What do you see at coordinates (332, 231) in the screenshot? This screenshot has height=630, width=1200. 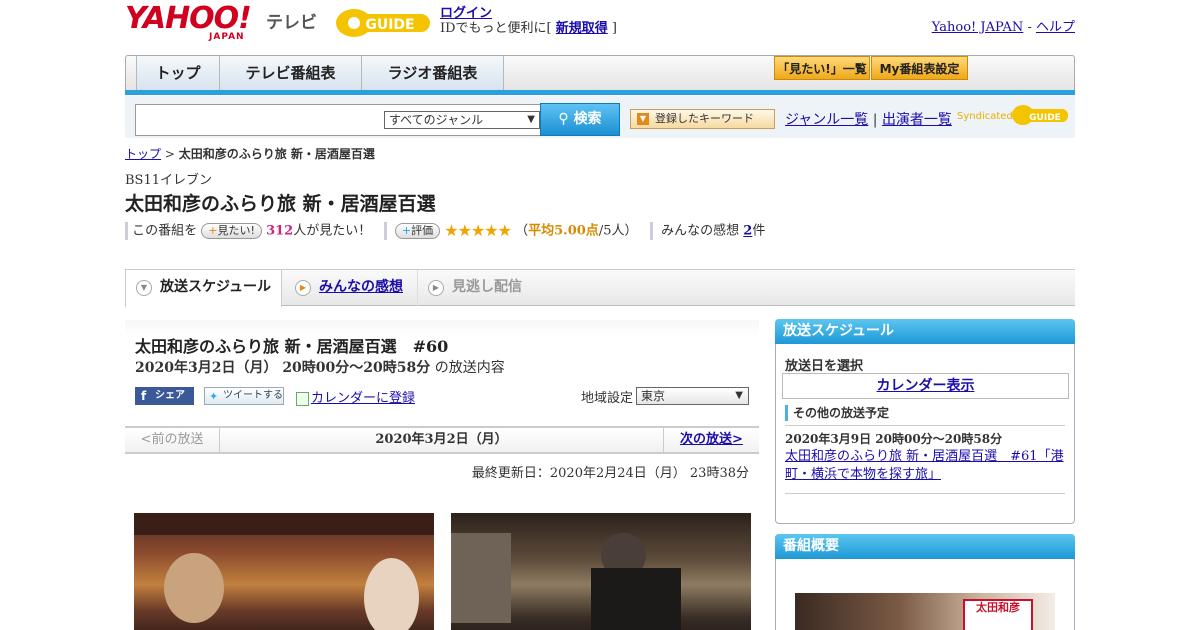 I see `mitai-suffix: 人が見たい！` at bounding box center [332, 231].